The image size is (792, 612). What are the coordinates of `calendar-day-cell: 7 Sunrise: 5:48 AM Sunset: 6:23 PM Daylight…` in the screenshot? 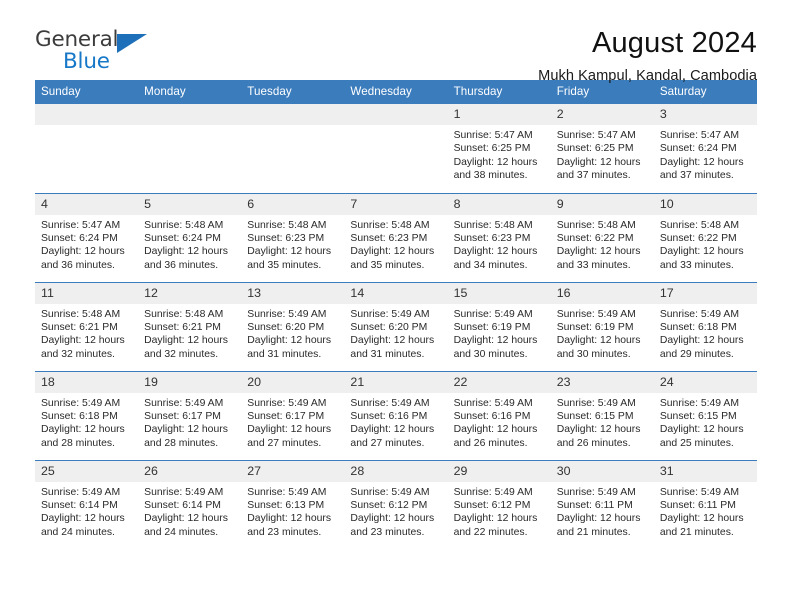 It's located at (396, 237).